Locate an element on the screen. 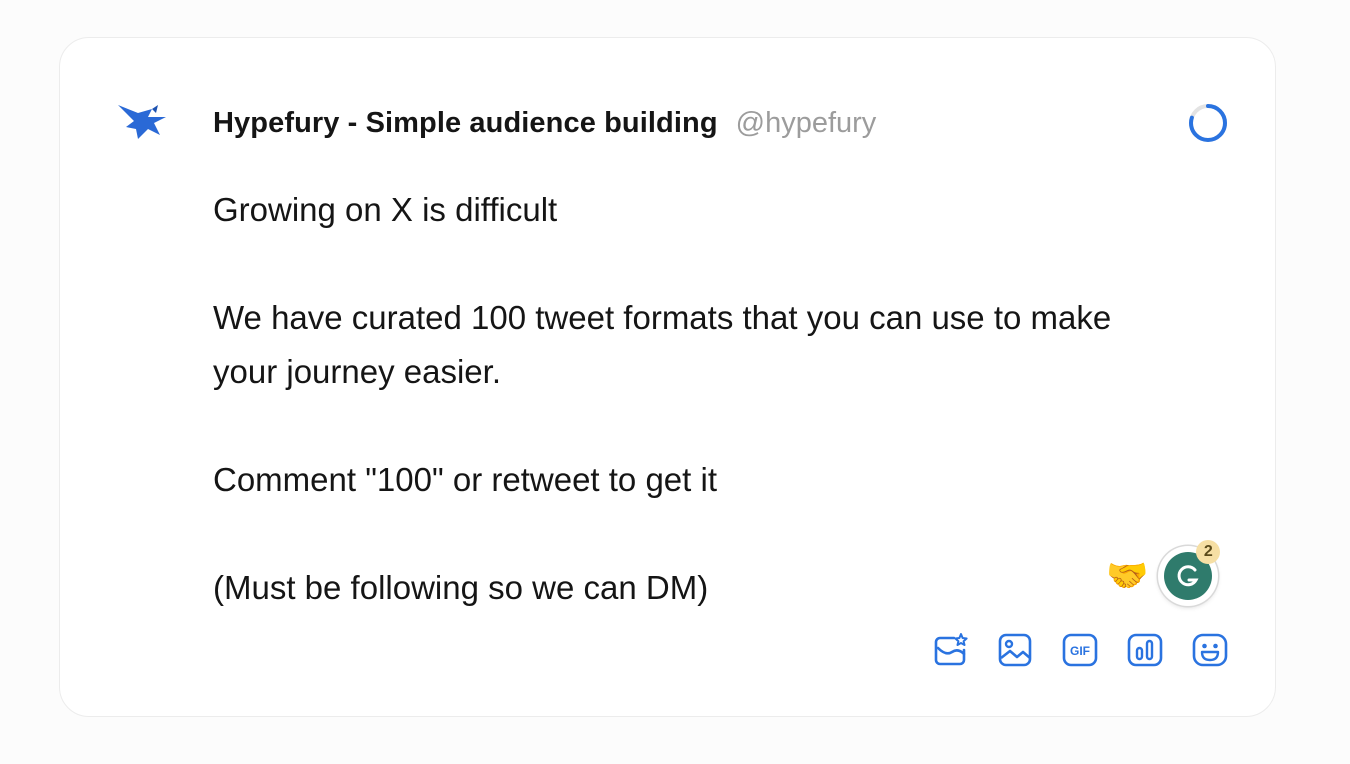 The width and height of the screenshot is (1350, 764). poll-icon is located at coordinates (1145, 650).